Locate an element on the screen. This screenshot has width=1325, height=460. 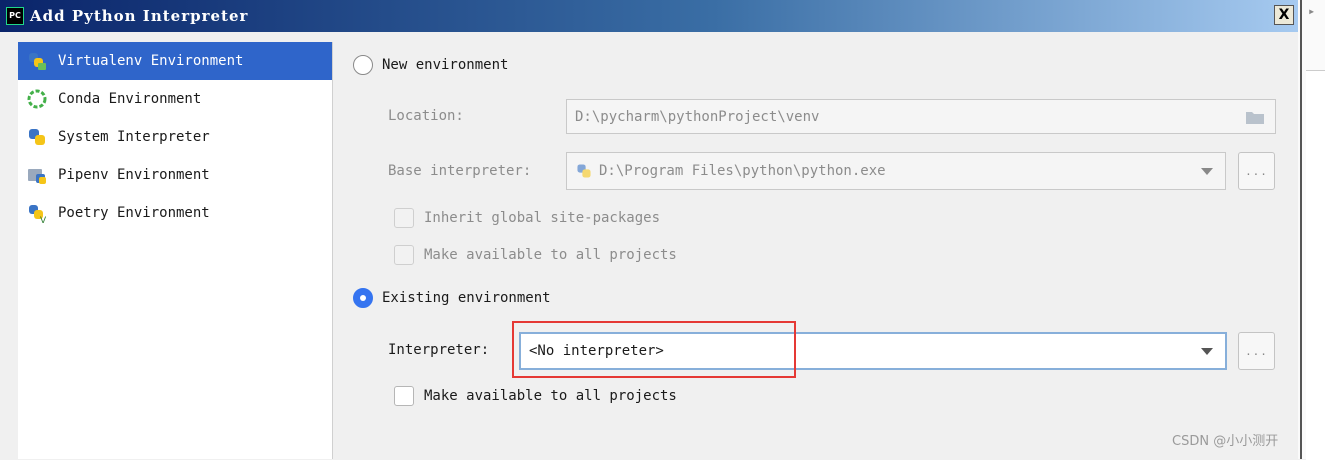
pipenv-icon is located at coordinates (37, 175).